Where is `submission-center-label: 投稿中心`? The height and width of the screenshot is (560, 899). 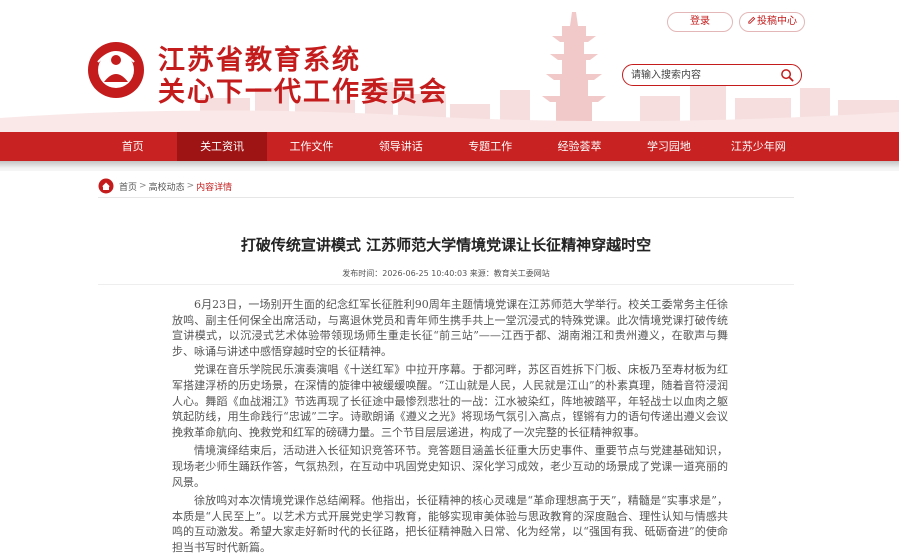
submission-center-label: 投稿中心 is located at coordinates (777, 21).